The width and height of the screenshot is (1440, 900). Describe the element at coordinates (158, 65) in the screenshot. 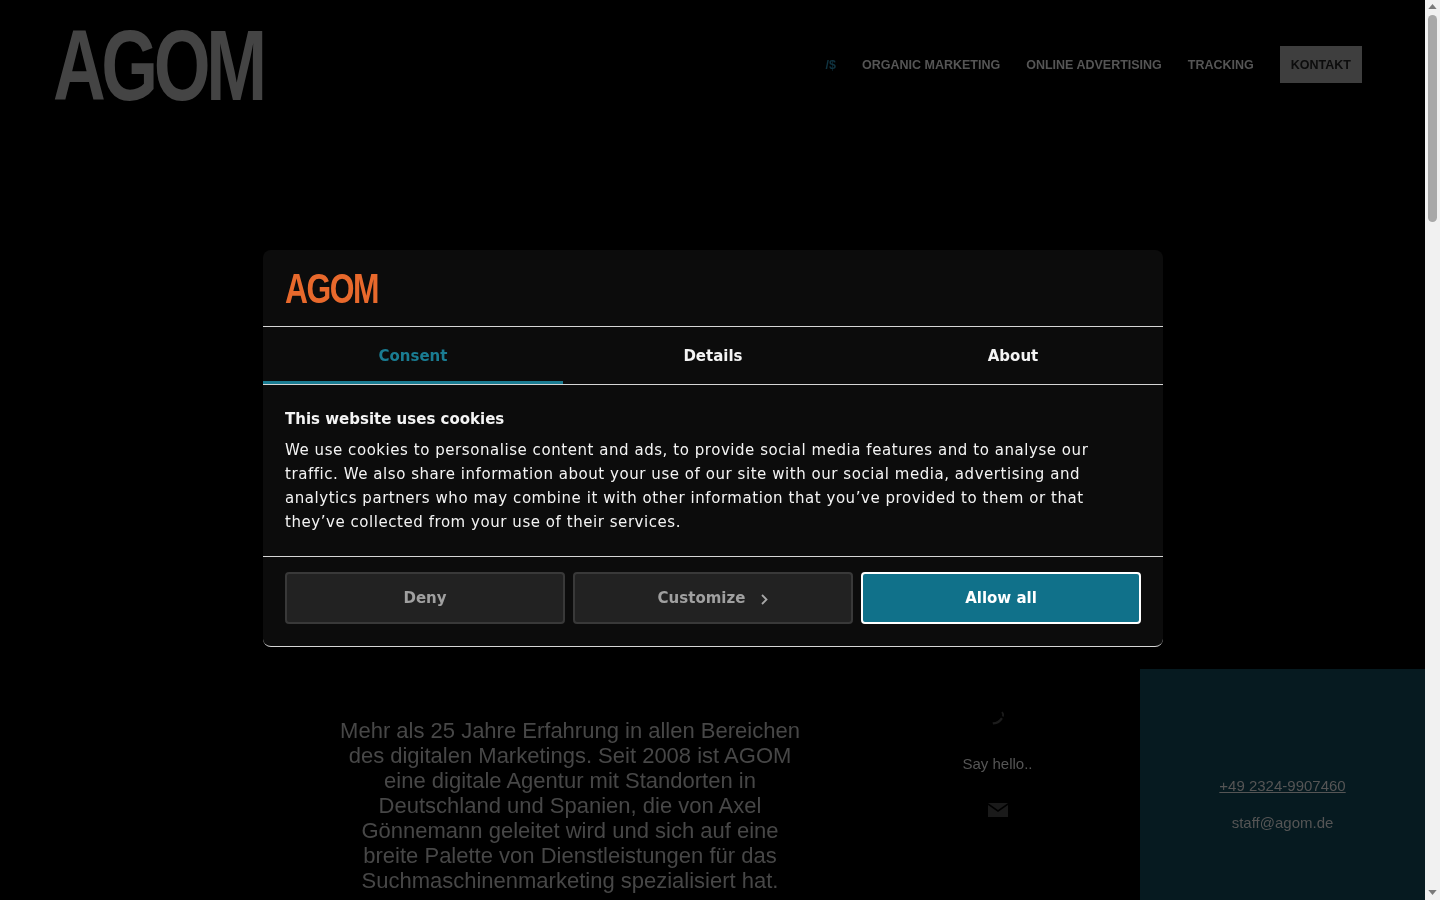

I see `logo: AGOM` at that location.